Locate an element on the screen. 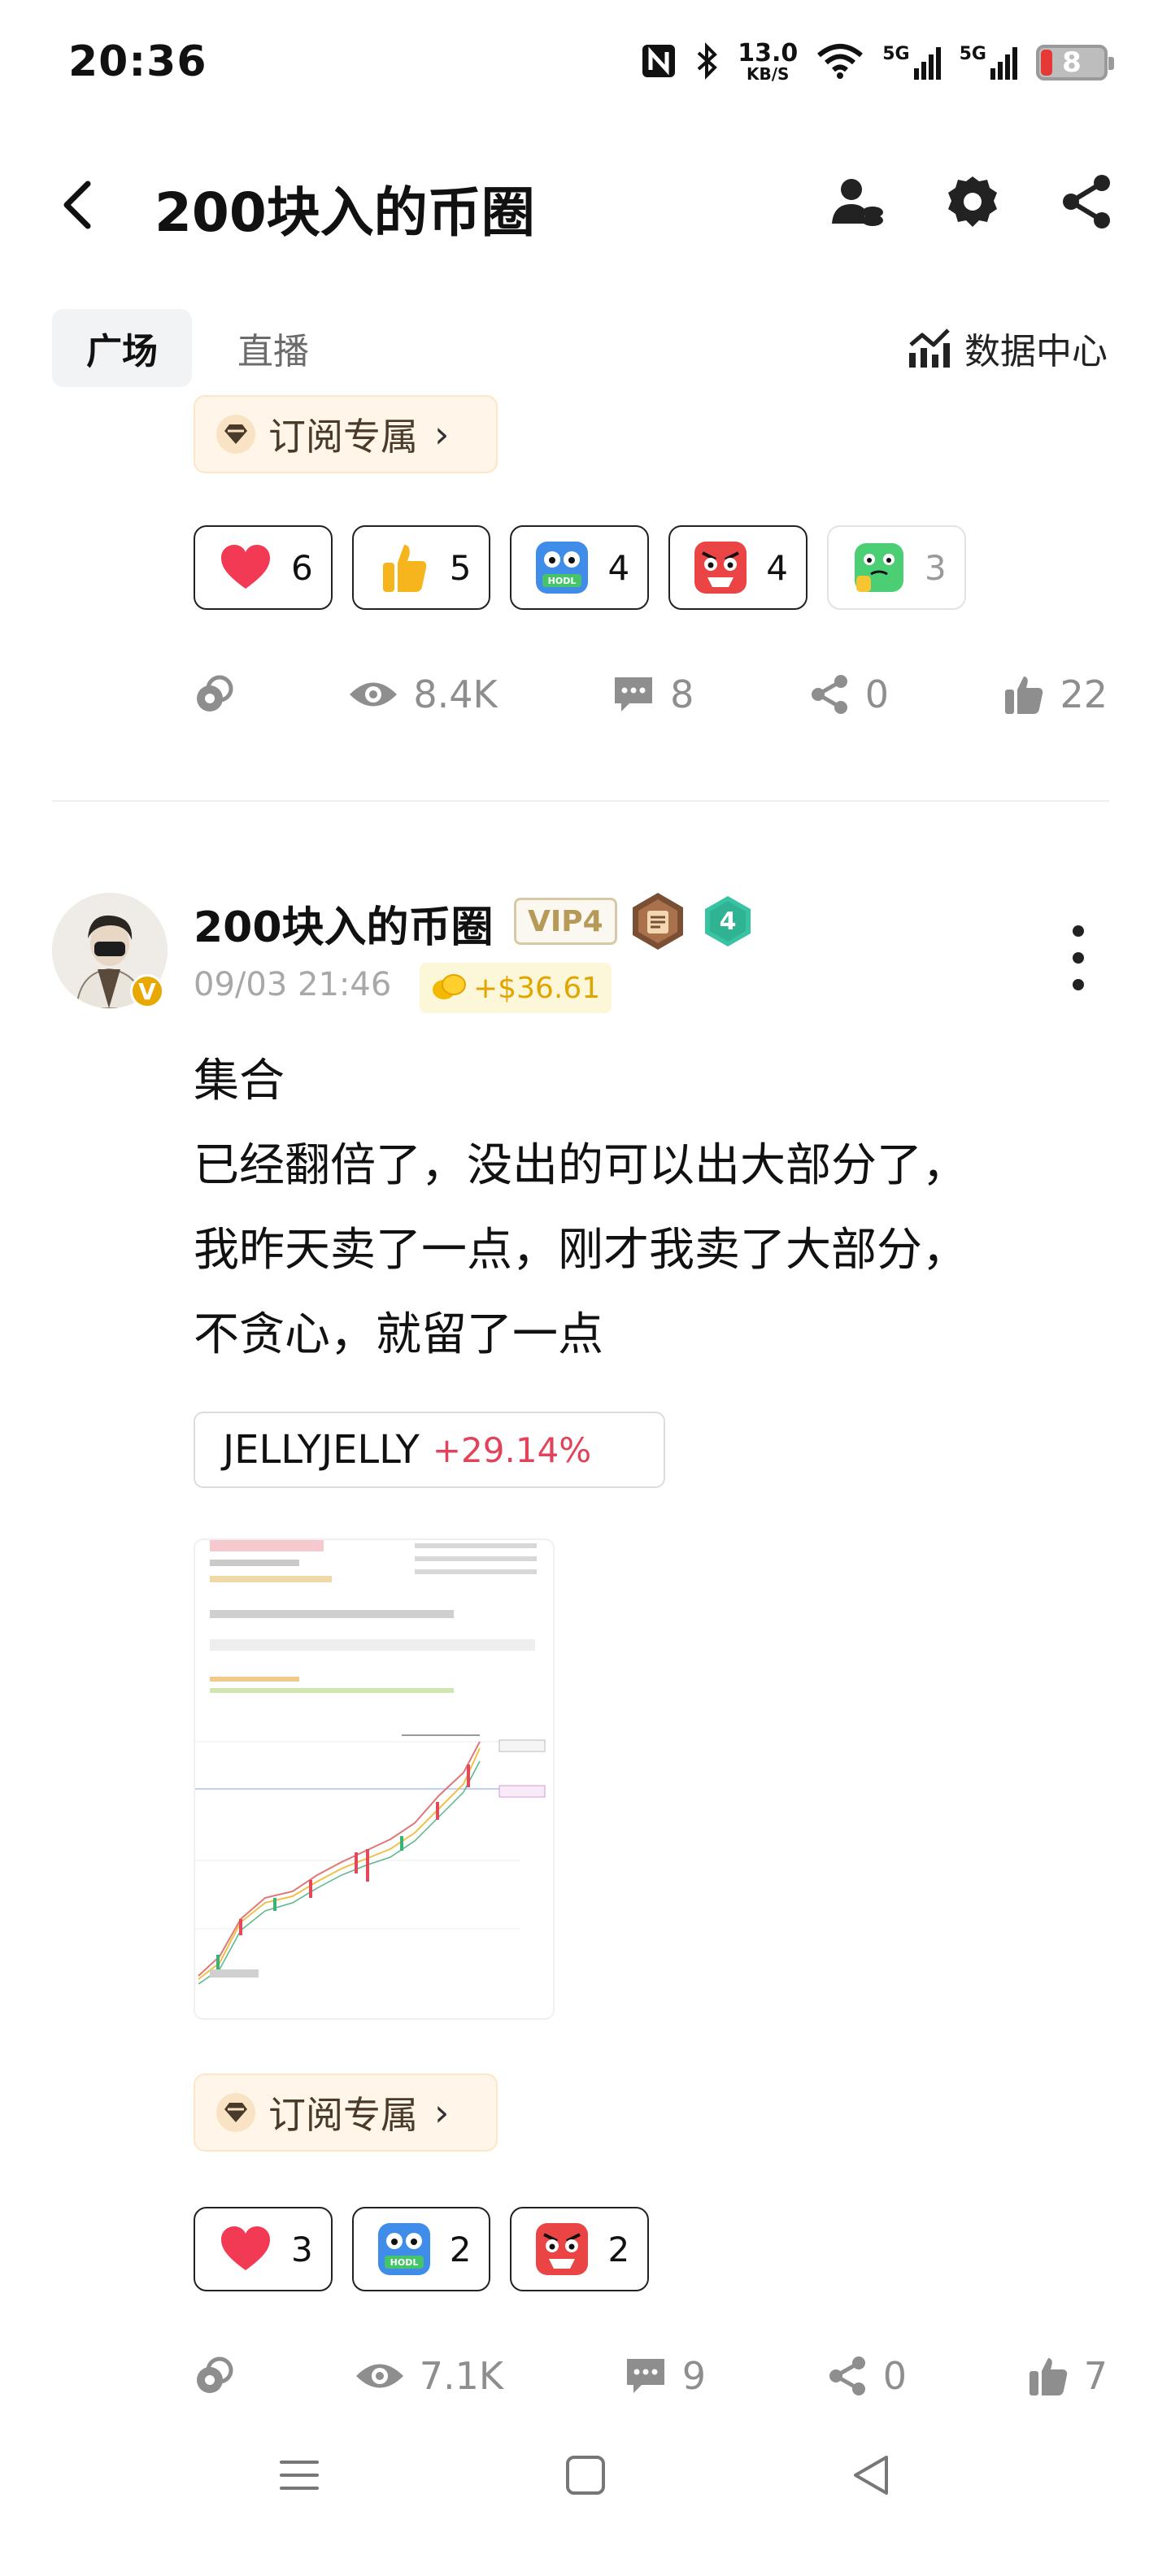  menu-icon is located at coordinates (299, 2476).